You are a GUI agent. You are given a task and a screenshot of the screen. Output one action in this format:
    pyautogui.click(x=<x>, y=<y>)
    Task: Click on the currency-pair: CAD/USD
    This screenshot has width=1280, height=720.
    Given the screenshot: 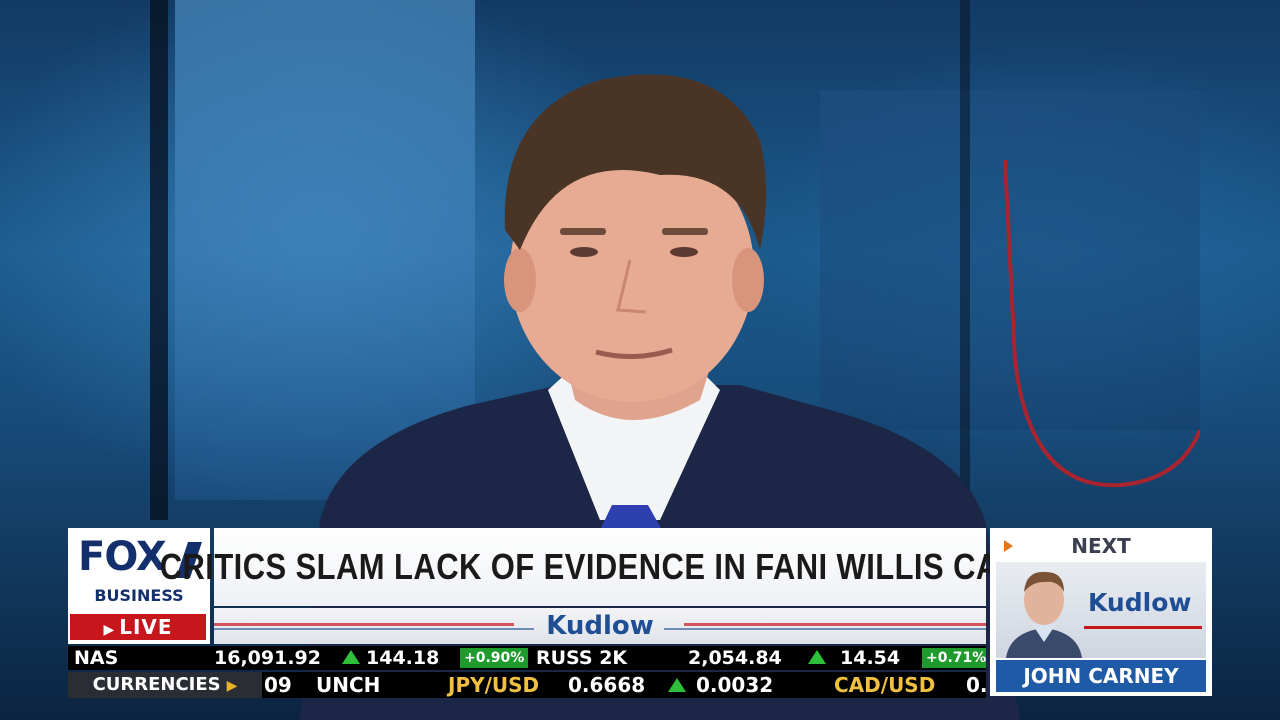 What is the action you would take?
    pyautogui.click(x=885, y=685)
    